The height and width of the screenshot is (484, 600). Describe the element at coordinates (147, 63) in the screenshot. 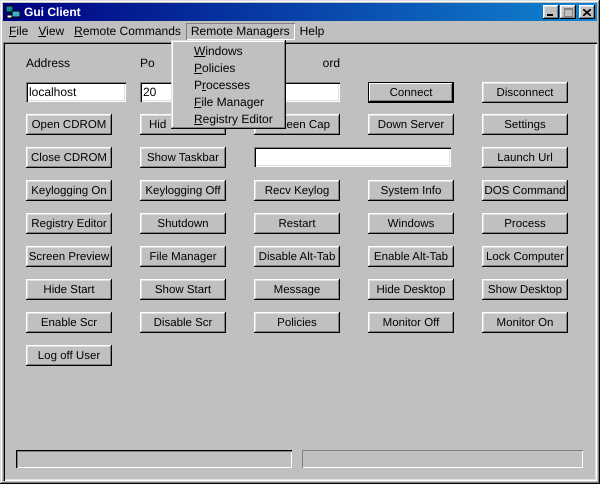

I see `port-label: Po` at that location.